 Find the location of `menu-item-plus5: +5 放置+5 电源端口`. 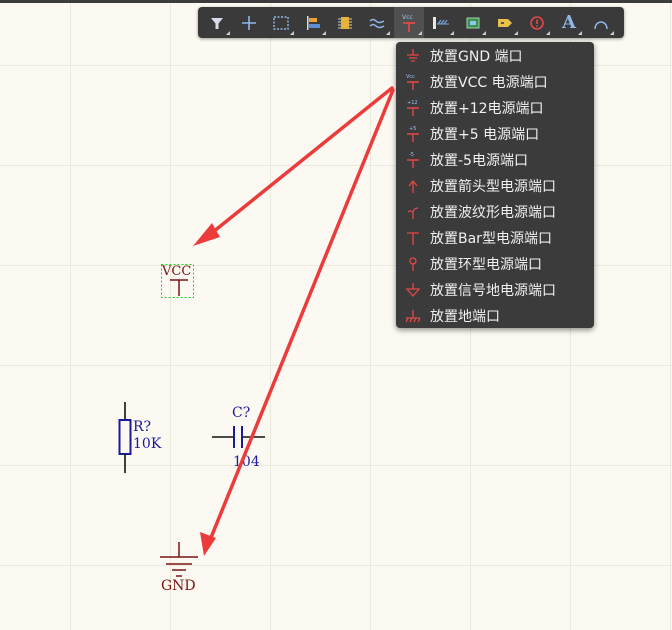

menu-item-plus5: +5 放置+5 电源端口 is located at coordinates (495, 134).